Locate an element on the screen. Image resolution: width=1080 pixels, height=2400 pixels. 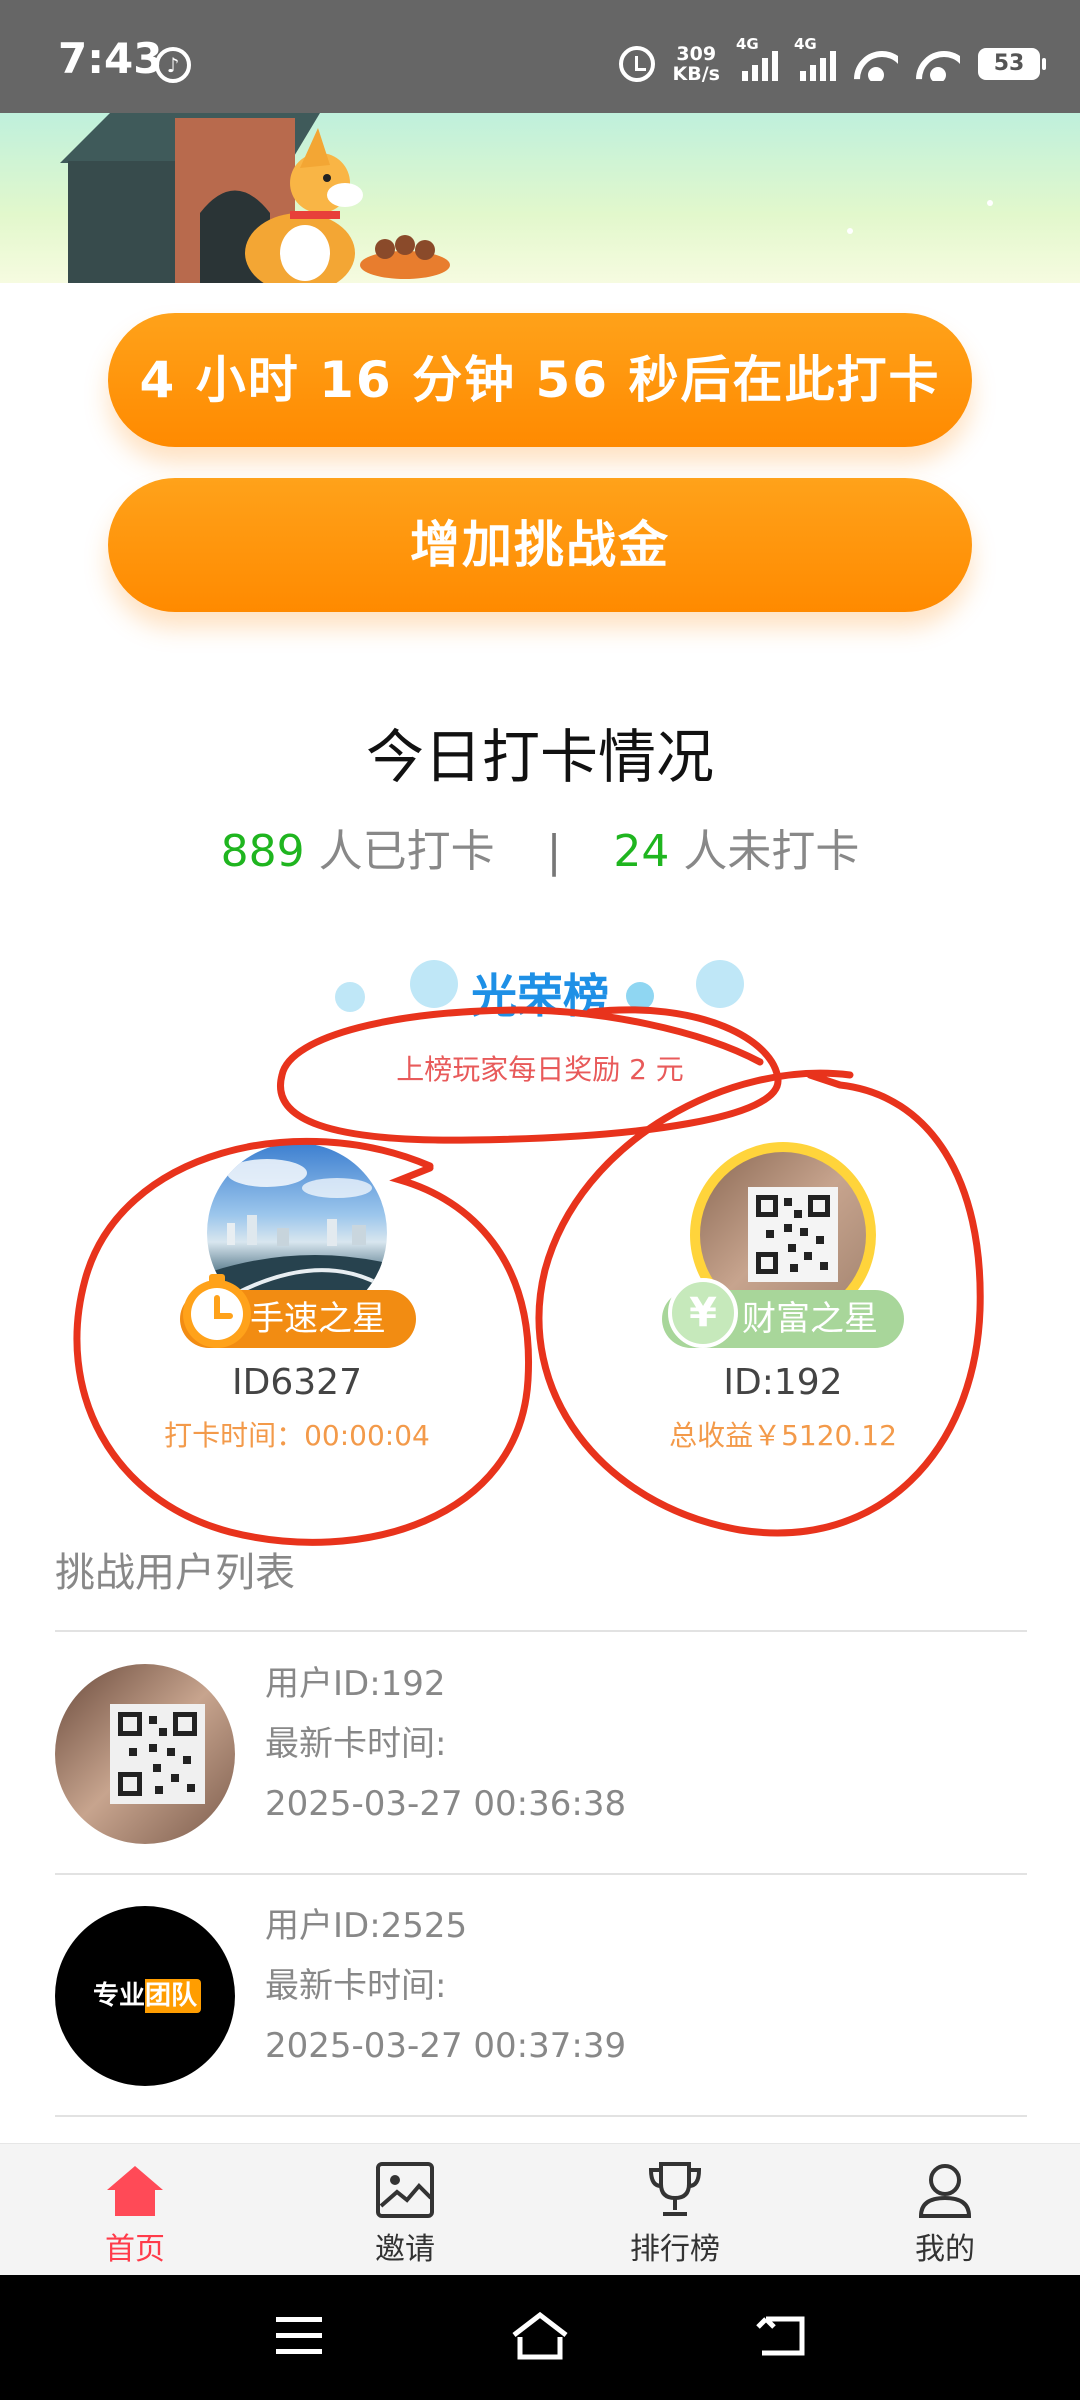
system-nav-bar is located at coordinates (540, 2337).